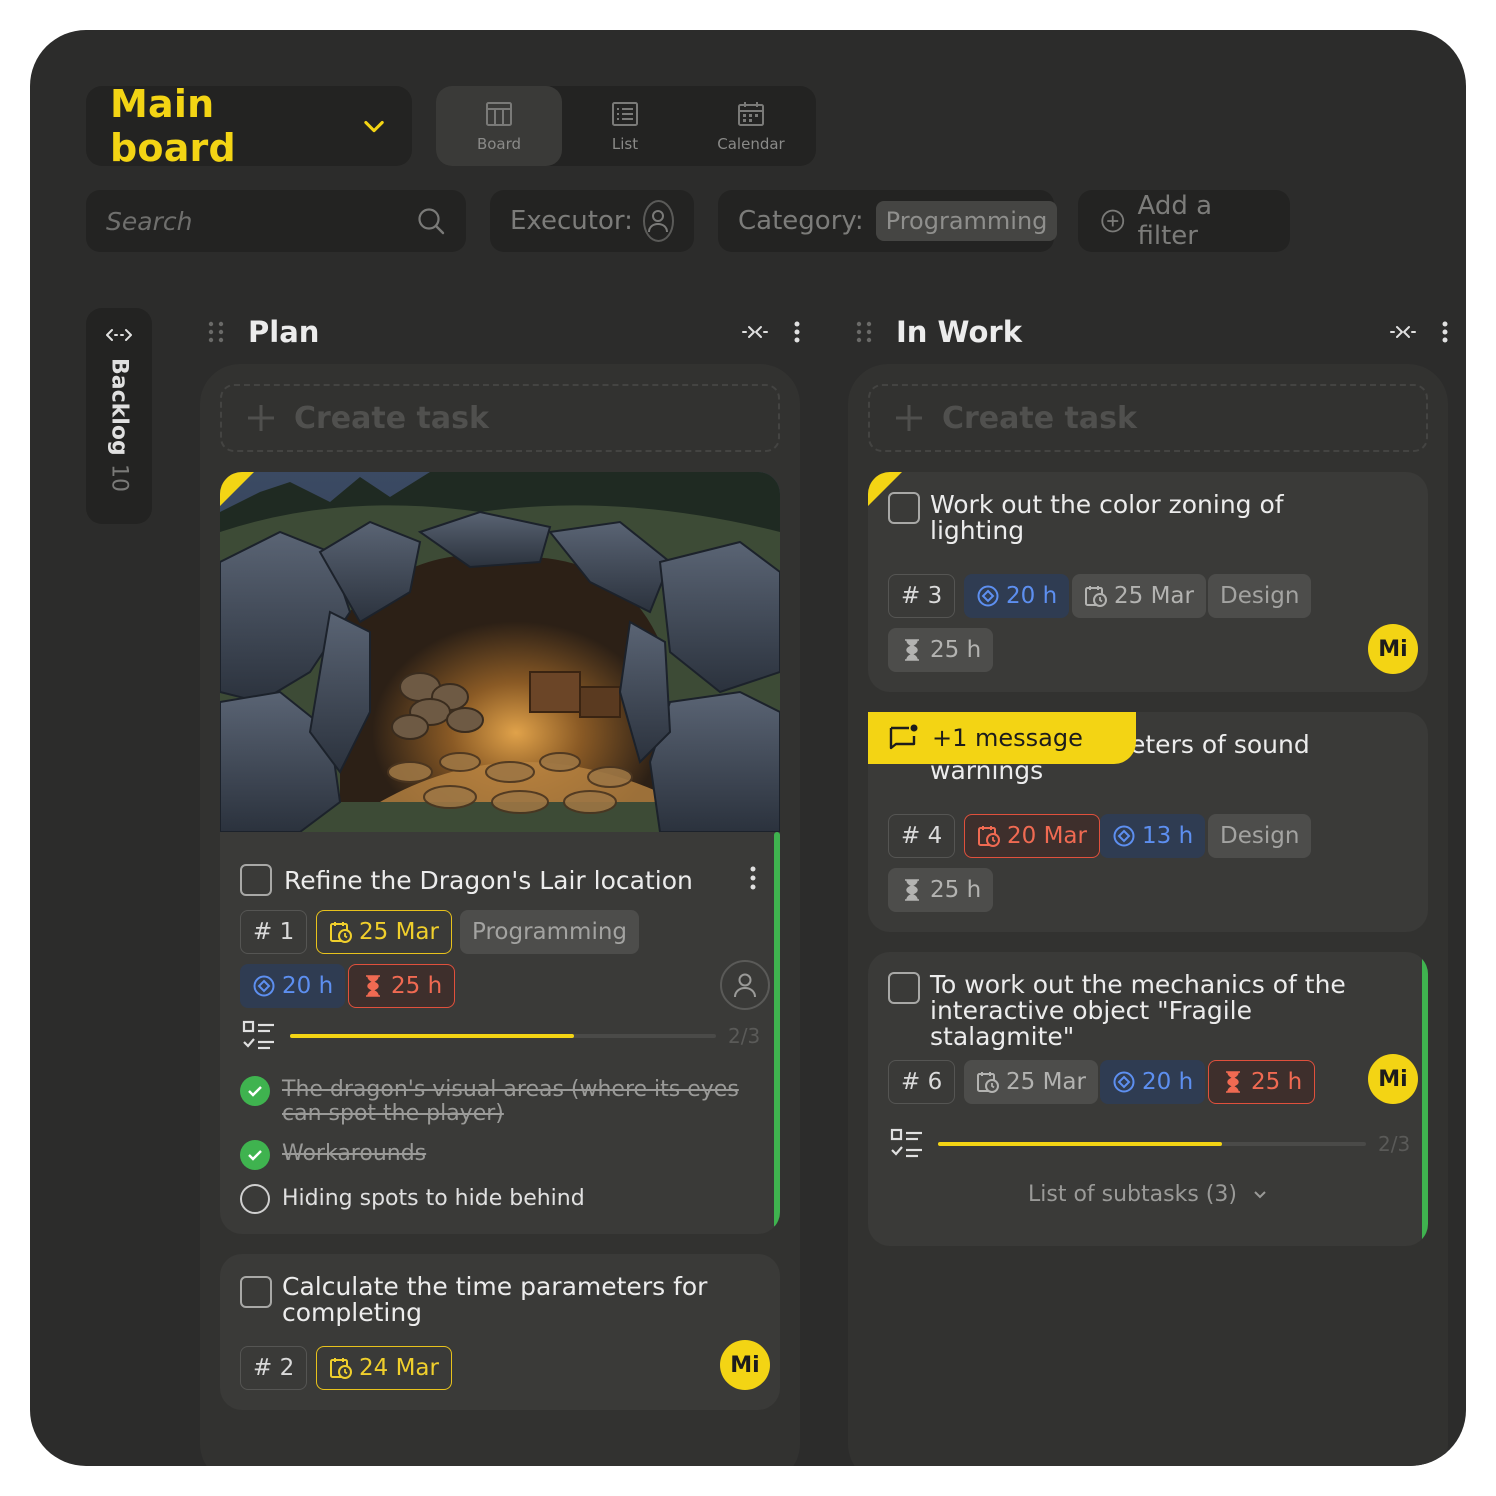 This screenshot has height=1496, width=1496. Describe the element at coordinates (431, 221) in the screenshot. I see `search-icon` at that location.